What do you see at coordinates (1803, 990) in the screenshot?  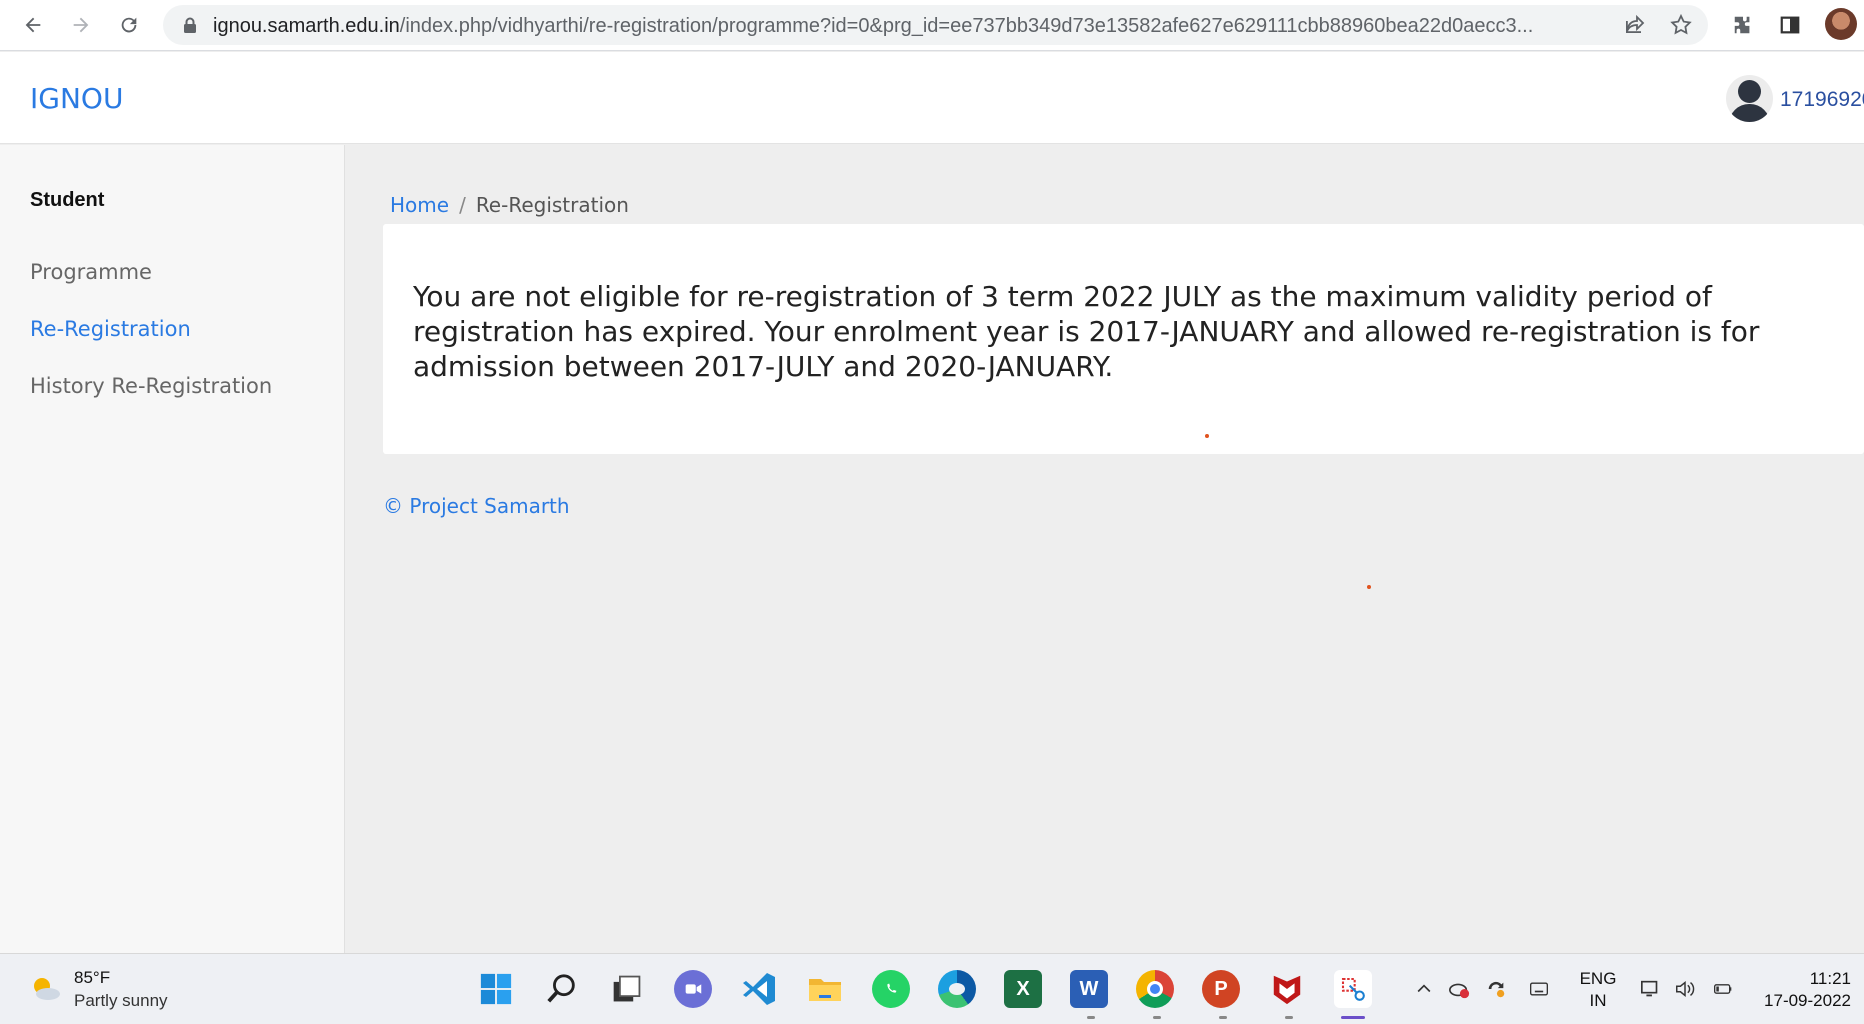 I see `clock: 11:21 17-09-2022` at bounding box center [1803, 990].